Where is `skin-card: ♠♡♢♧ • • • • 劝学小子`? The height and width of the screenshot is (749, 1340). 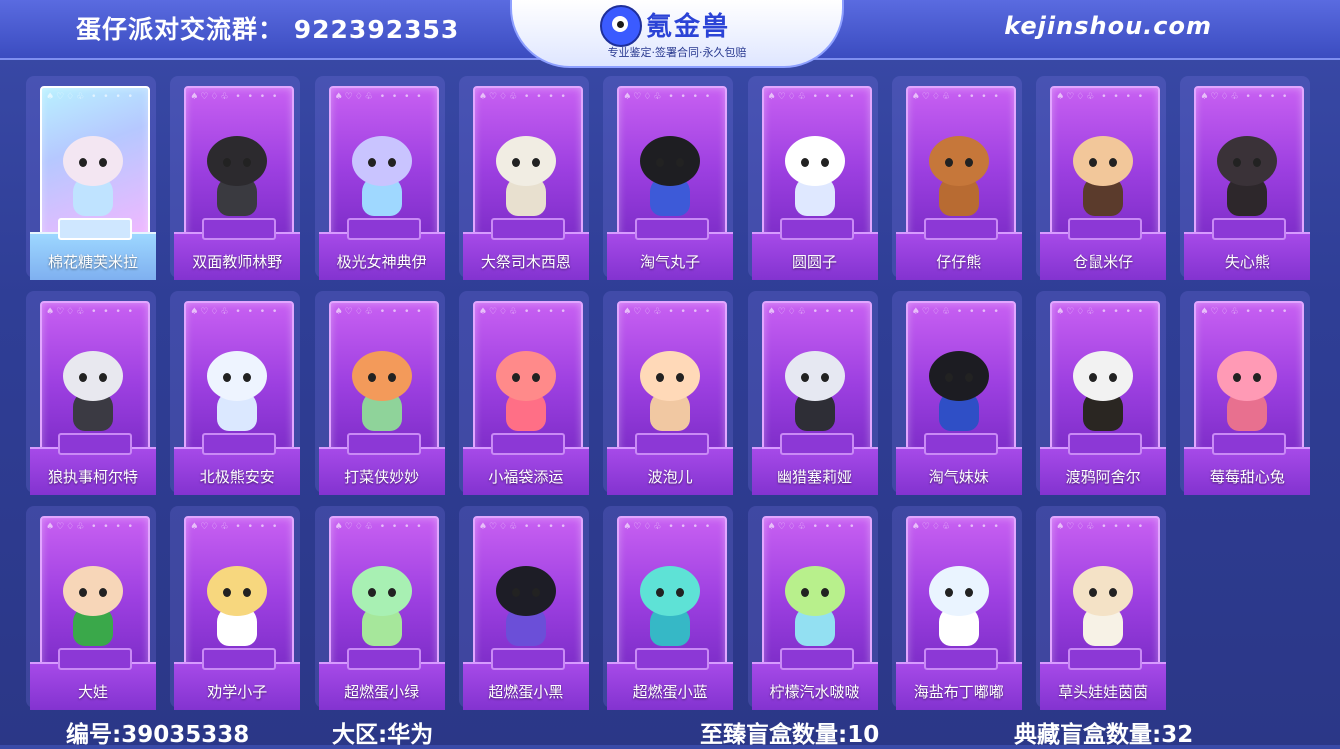
skin-card: ♠♡♢♧ • • • • 劝学小子 is located at coordinates (235, 608).